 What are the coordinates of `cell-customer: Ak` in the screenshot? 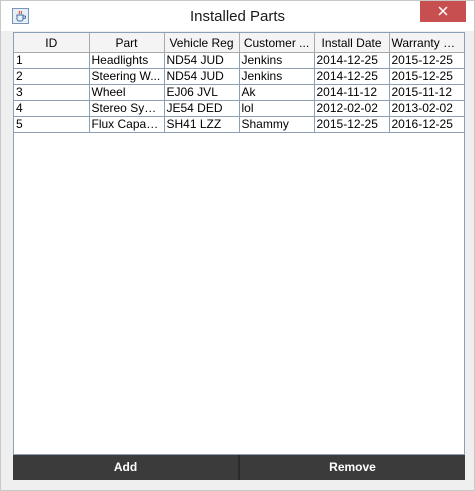 It's located at (277, 92).